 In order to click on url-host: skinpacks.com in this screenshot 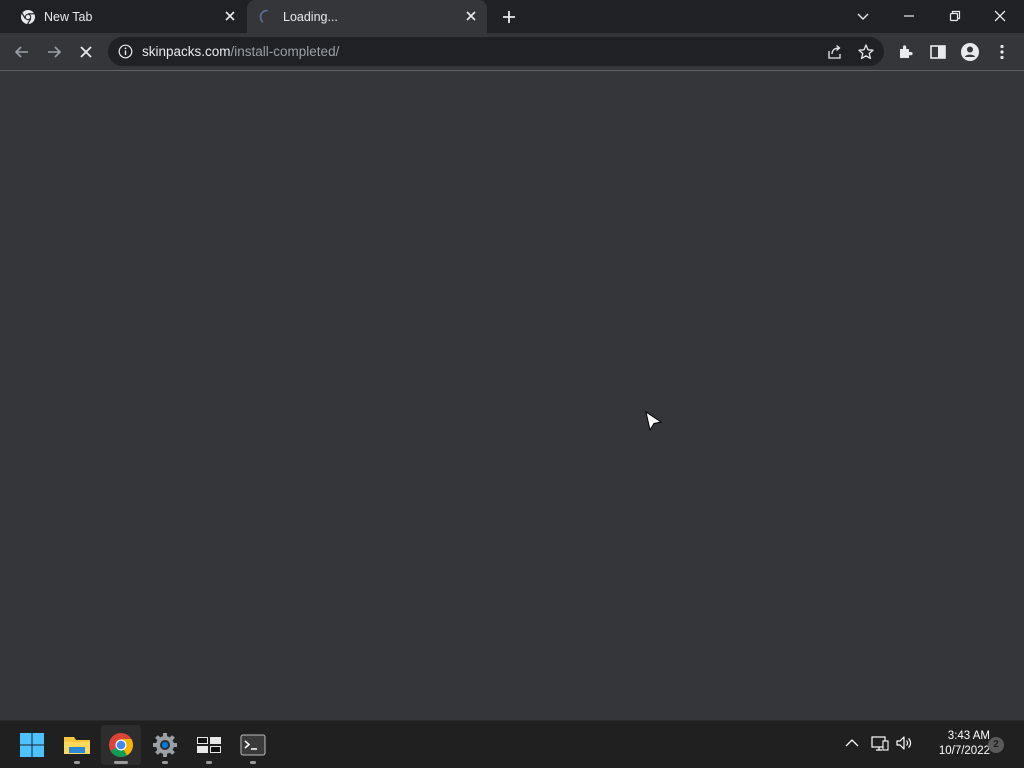, I will do `click(186, 51)`.